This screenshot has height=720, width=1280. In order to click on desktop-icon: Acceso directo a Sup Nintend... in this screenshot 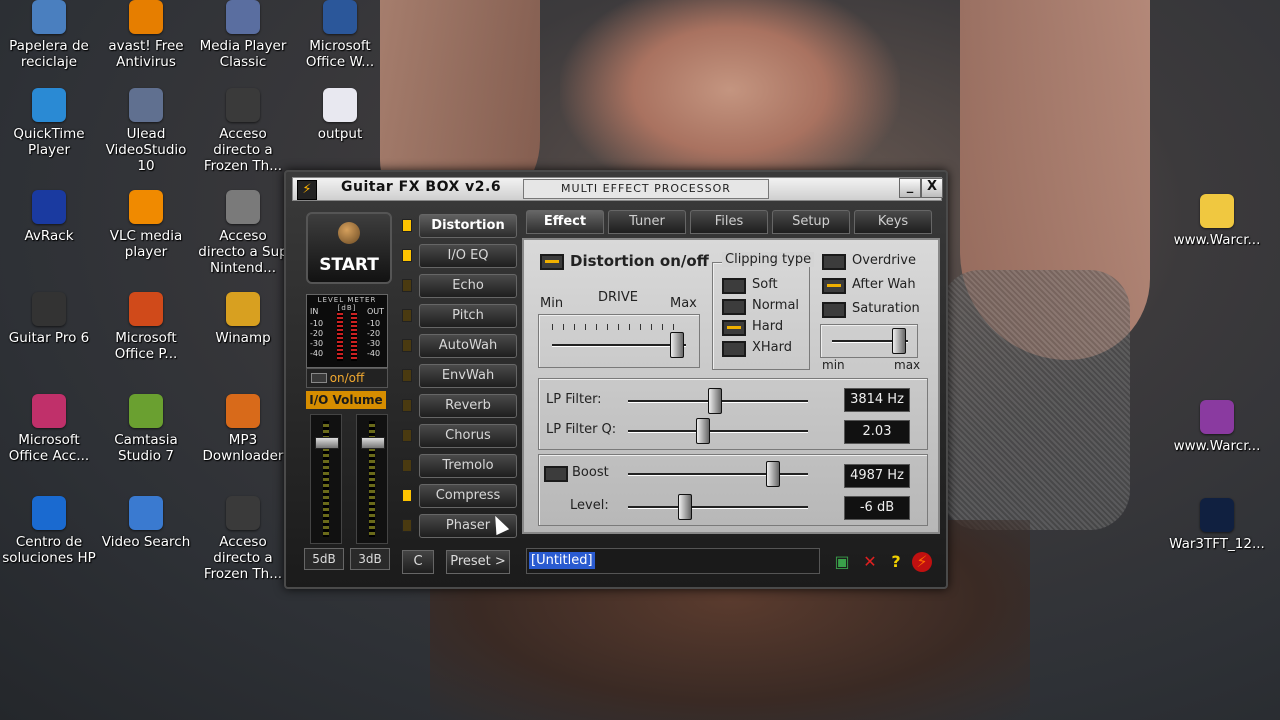, I will do `click(243, 233)`.